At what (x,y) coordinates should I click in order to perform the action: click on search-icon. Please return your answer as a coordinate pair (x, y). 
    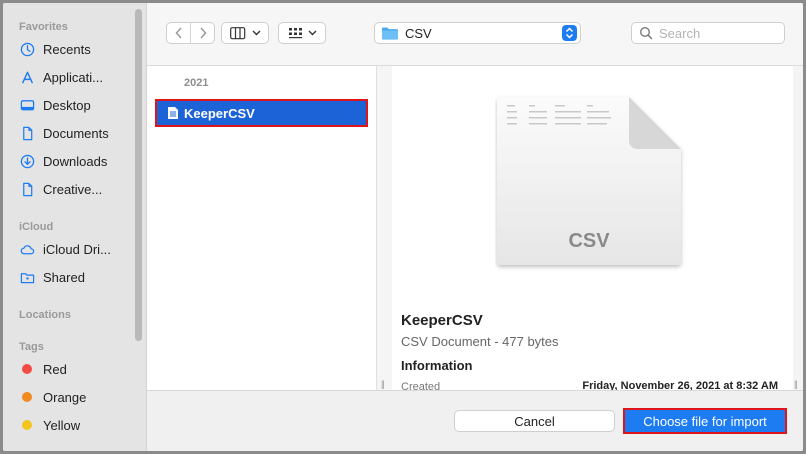
    Looking at the image, I should click on (646, 33).